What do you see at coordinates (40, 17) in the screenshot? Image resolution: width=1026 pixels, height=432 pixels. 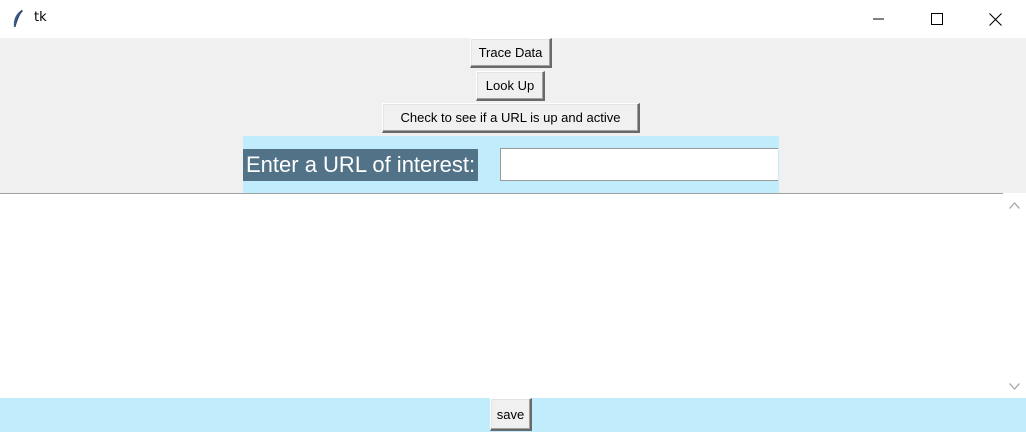 I see `window-title: tk` at bounding box center [40, 17].